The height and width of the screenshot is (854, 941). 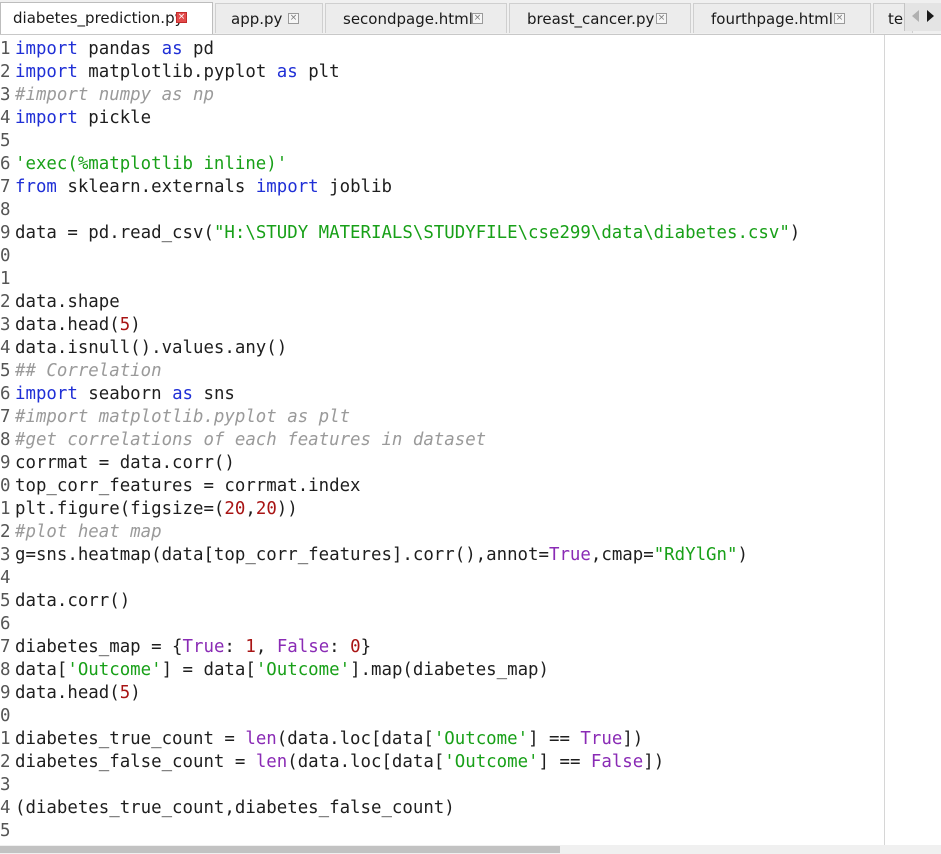 I want to click on code-token: :, so click(x=235, y=647).